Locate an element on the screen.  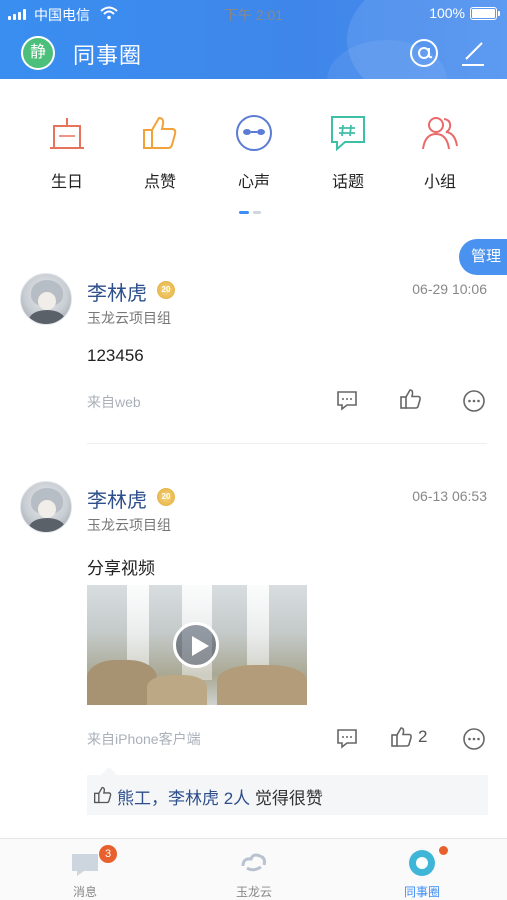
user-avatar: 静 is located at coordinates (38, 53).